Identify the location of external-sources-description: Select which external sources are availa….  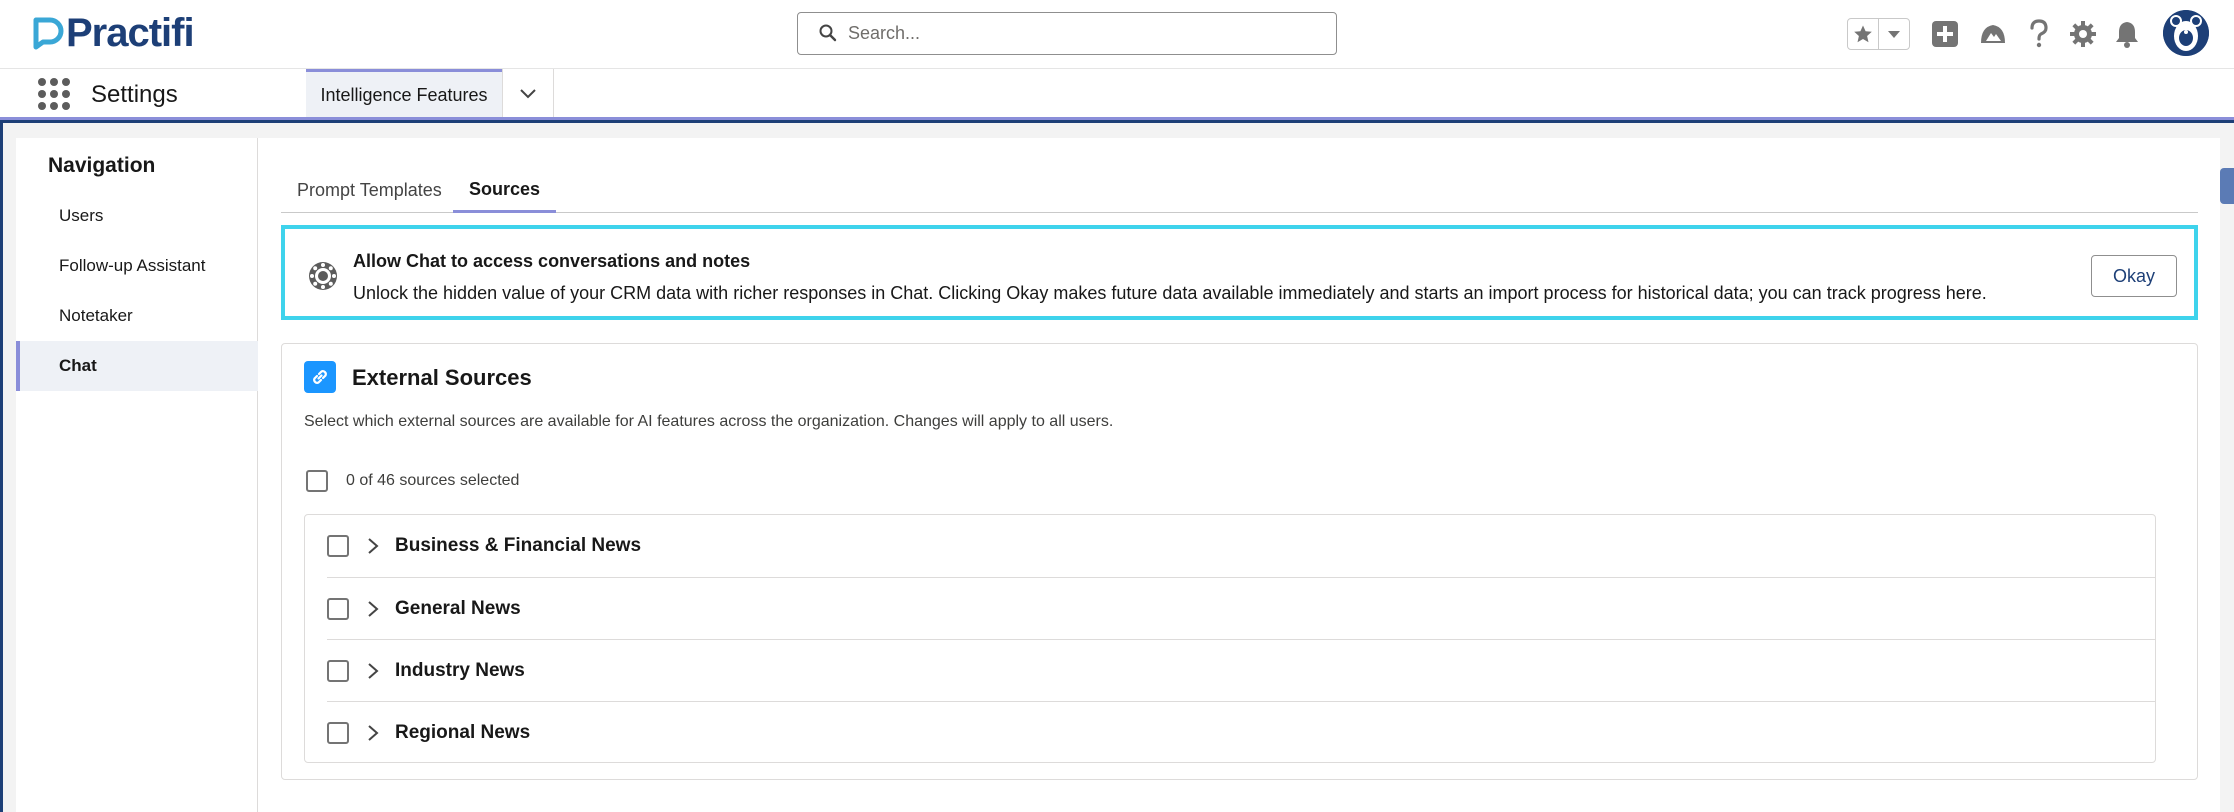
(709, 421).